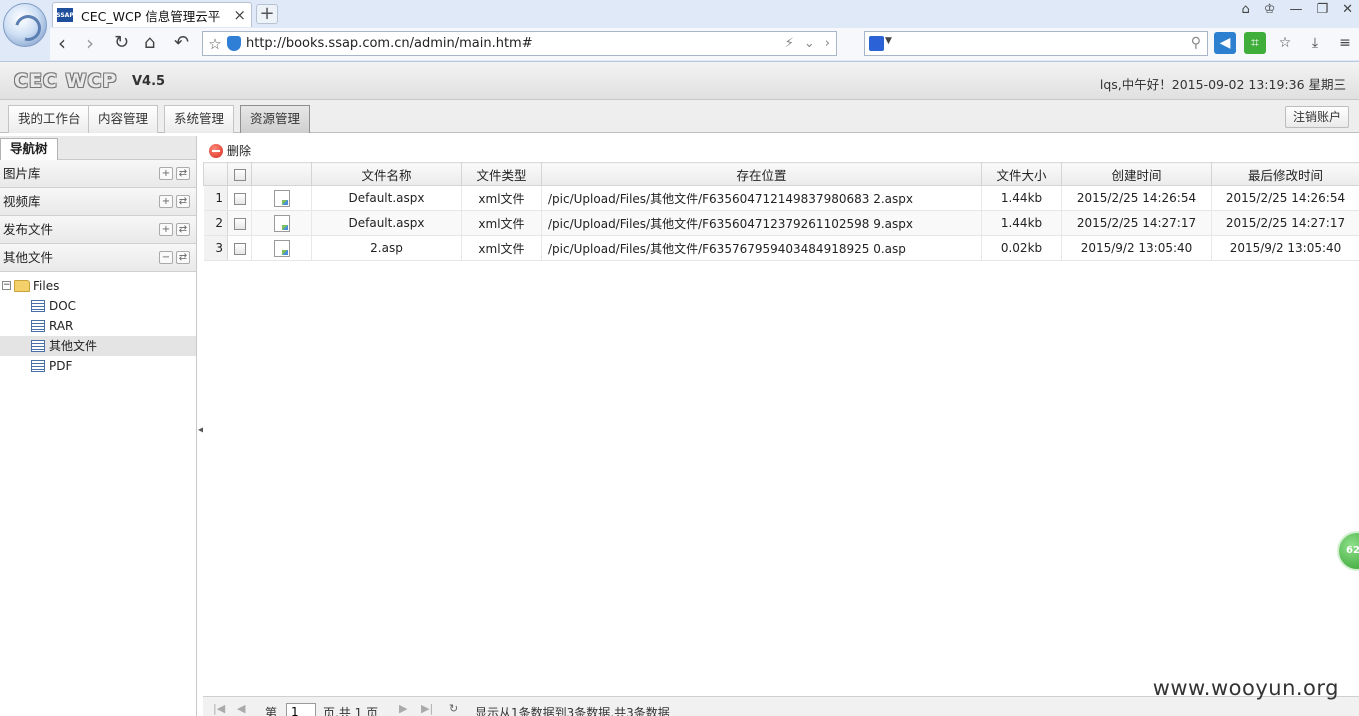 The width and height of the screenshot is (1359, 716). What do you see at coordinates (1136, 198) in the screenshot?
I see `file-created: 2015/2/25 14:26:54` at bounding box center [1136, 198].